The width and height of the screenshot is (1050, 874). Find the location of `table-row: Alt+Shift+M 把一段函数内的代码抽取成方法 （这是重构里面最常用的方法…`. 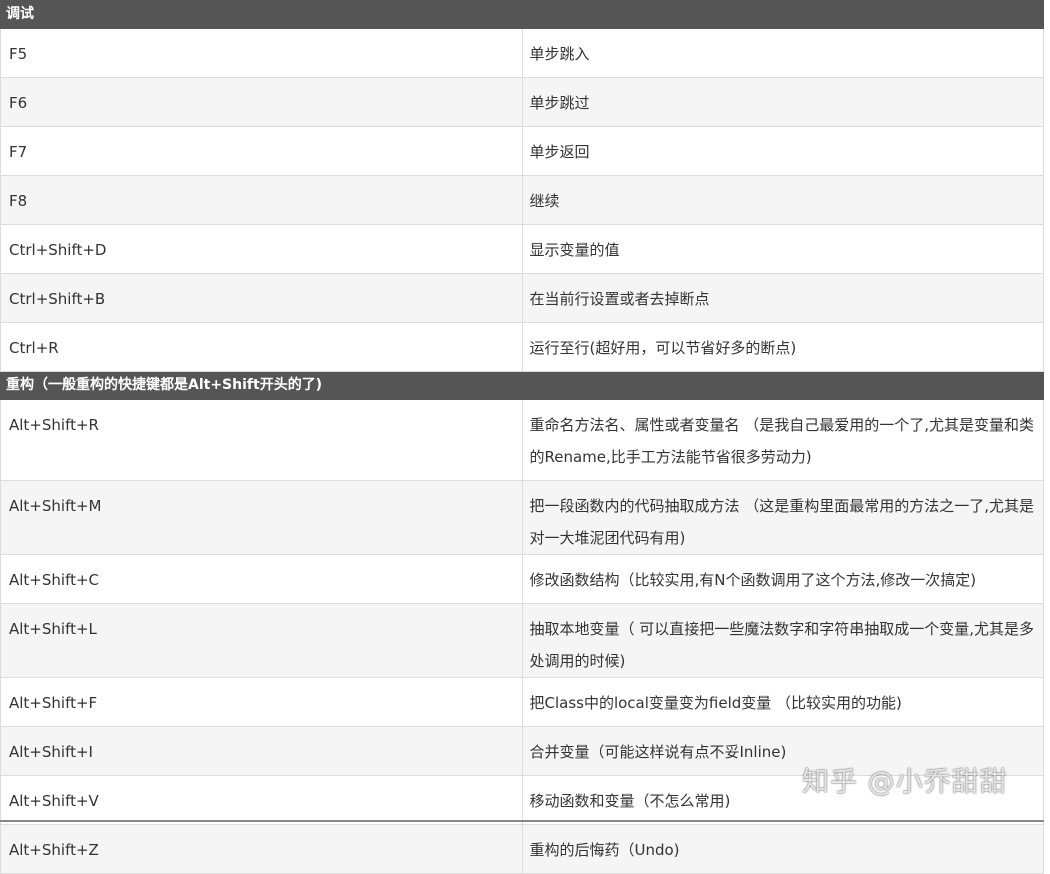

table-row: Alt+Shift+M 把一段函数内的代码抽取成方法 （这是重构里面最常用的方法… is located at coordinates (522, 517).